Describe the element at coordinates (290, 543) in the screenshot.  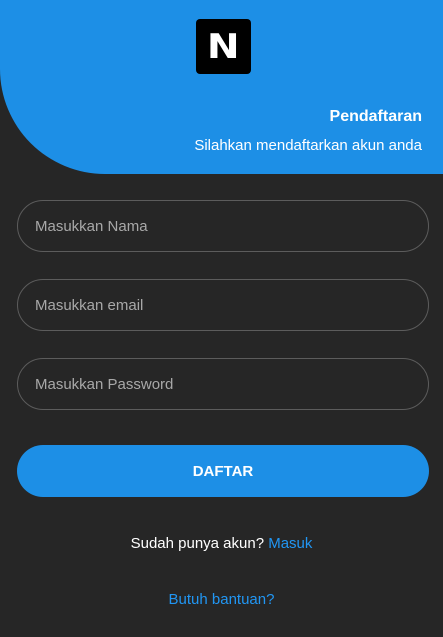
I see `login-link: Masuk` at that location.